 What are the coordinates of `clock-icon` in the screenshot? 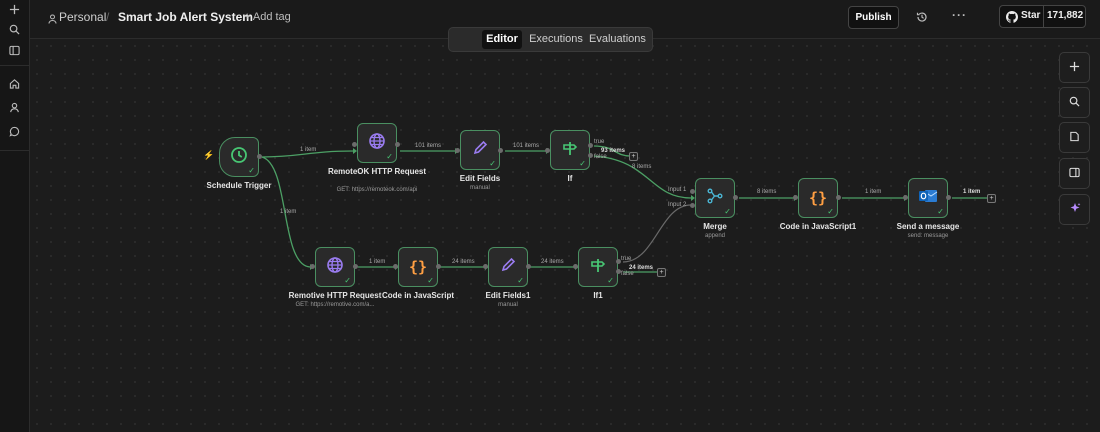 It's located at (239, 157).